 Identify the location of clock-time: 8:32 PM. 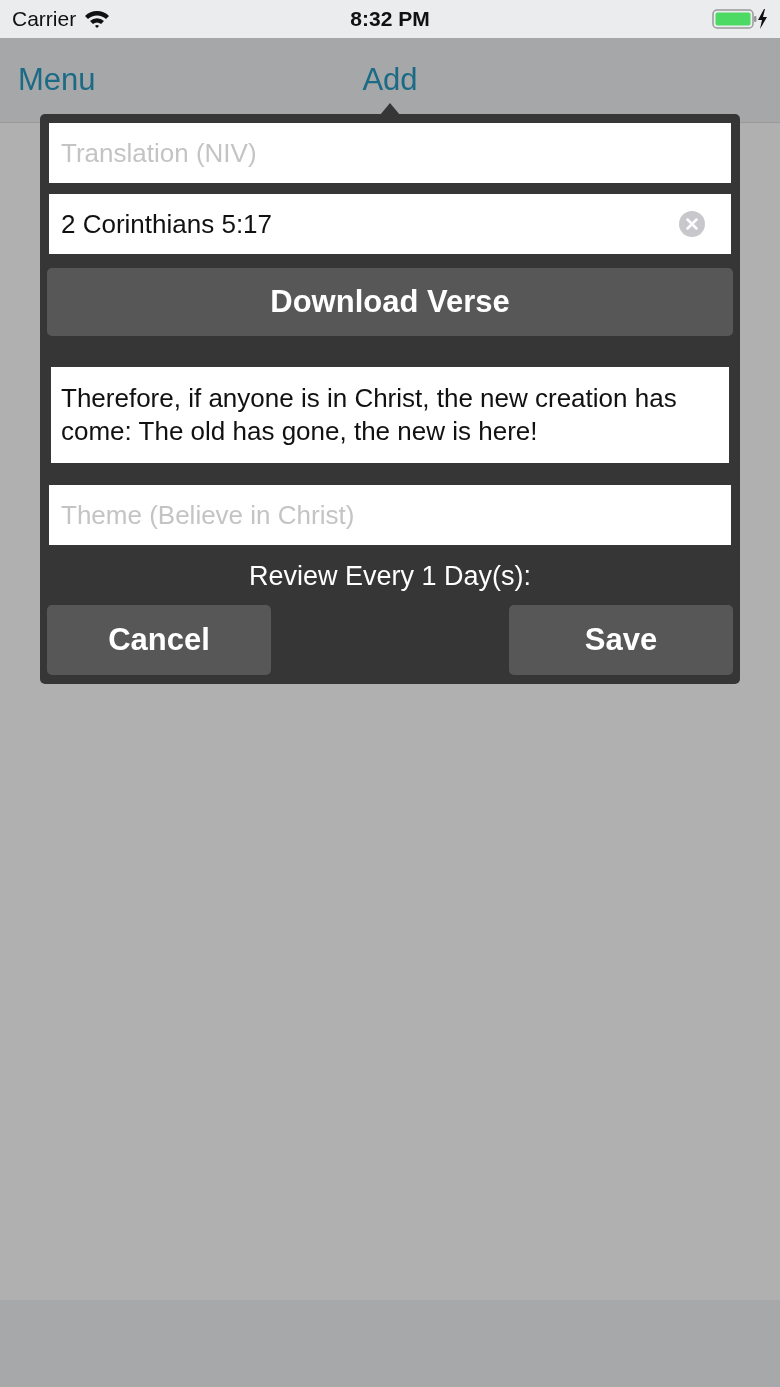
(390, 19).